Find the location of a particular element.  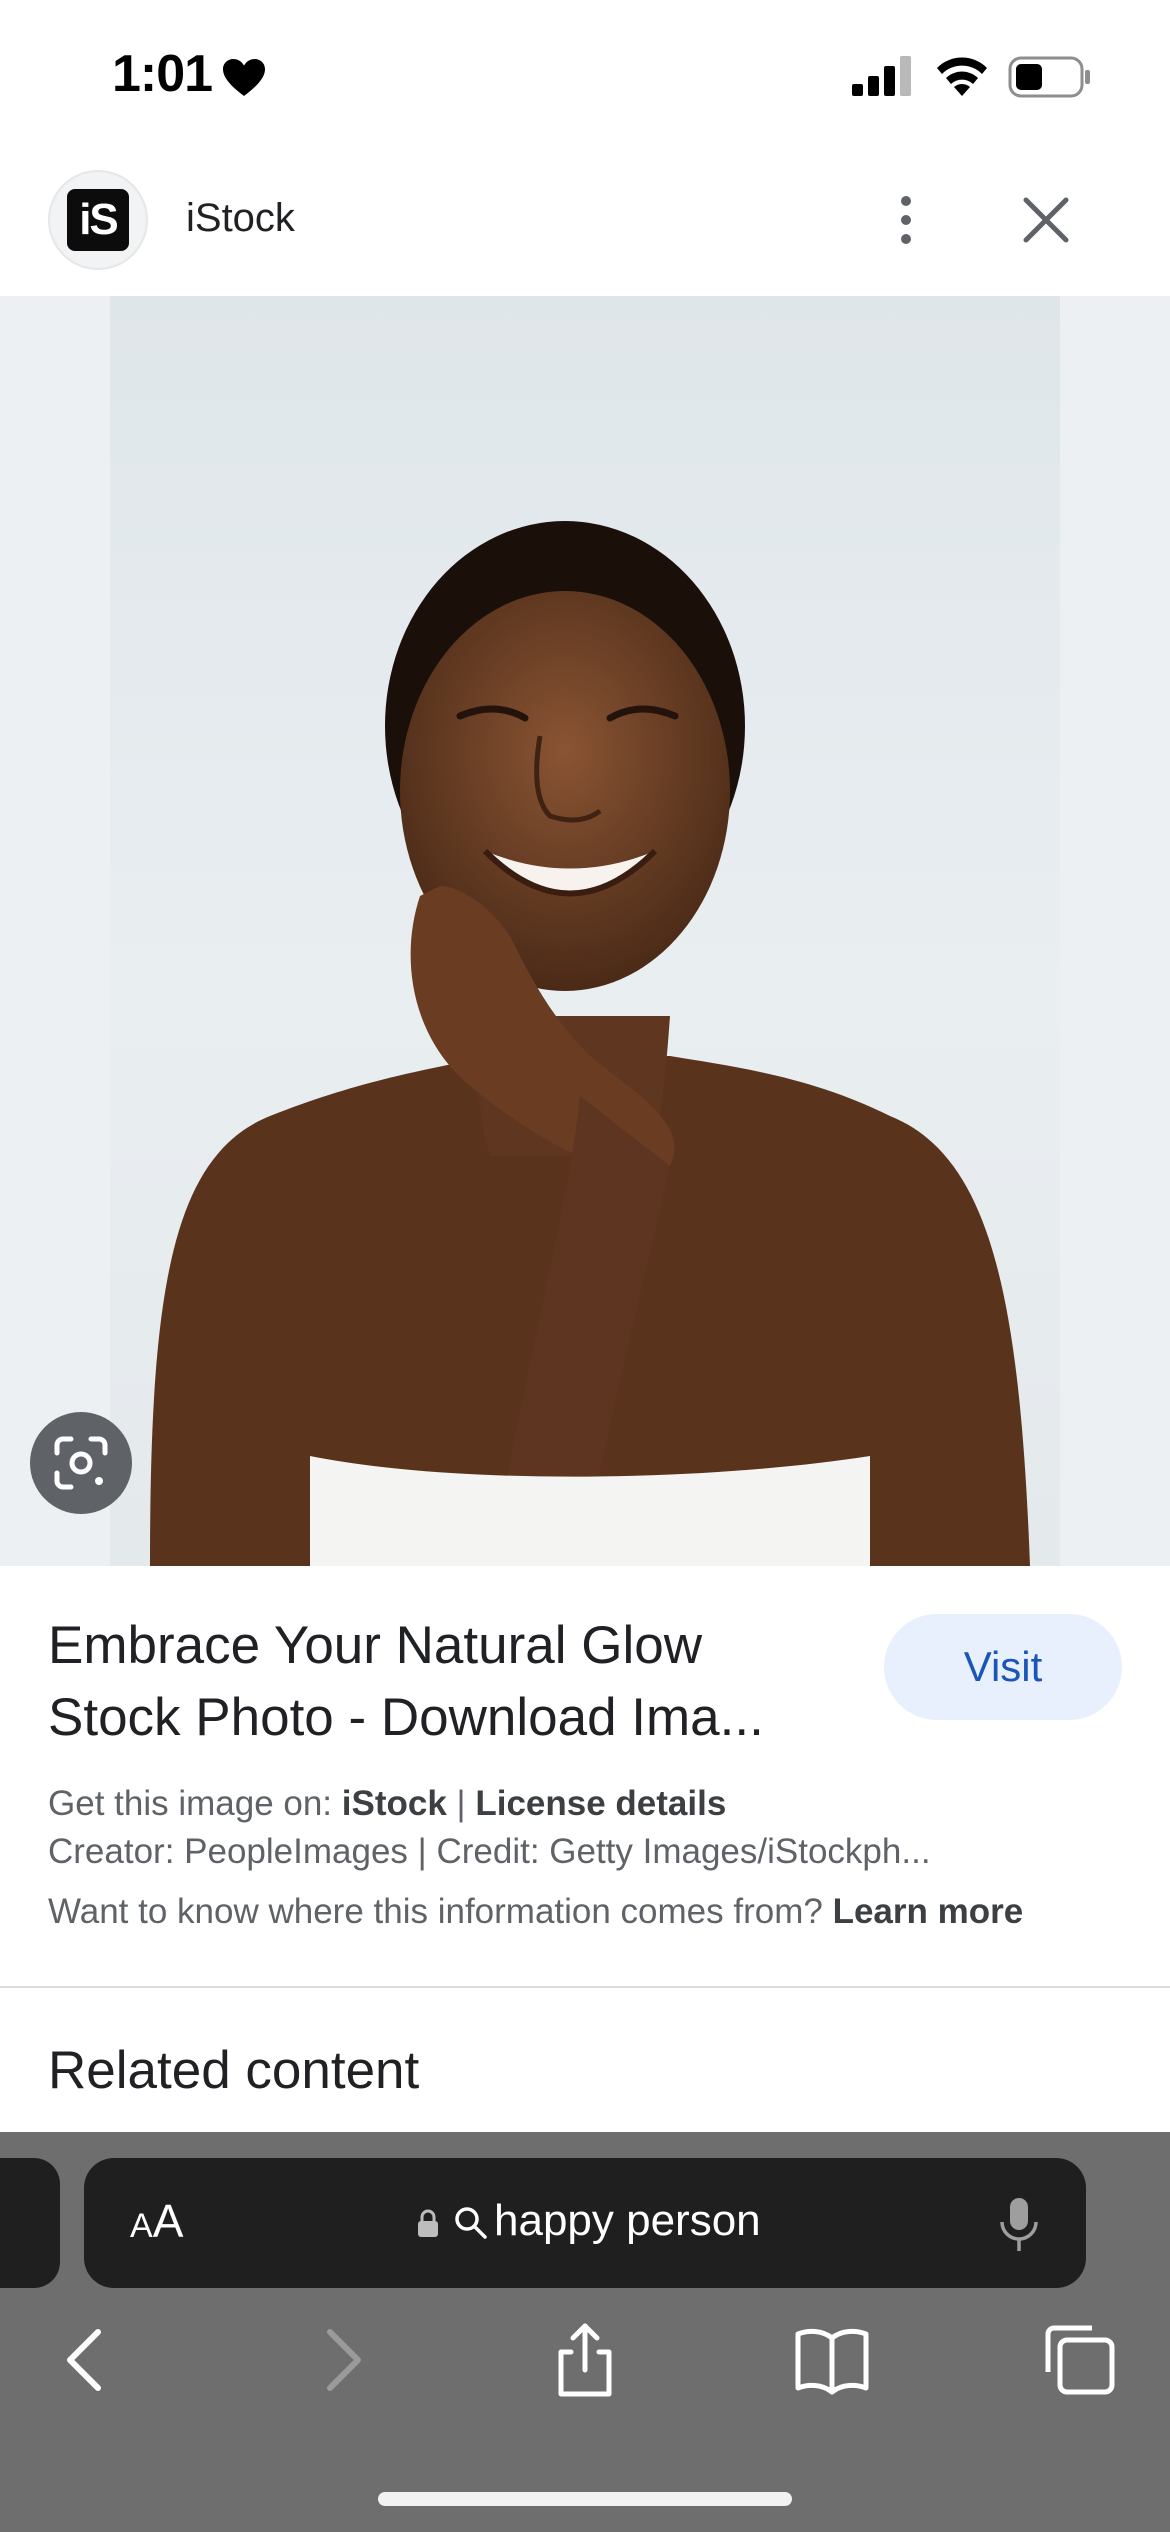

close-button is located at coordinates (1046, 220).